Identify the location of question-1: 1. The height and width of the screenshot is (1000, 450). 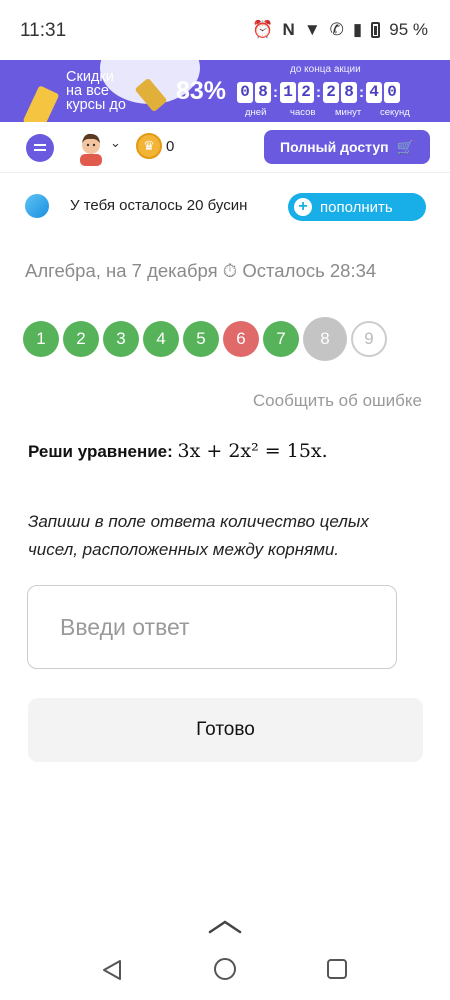
(41, 339).